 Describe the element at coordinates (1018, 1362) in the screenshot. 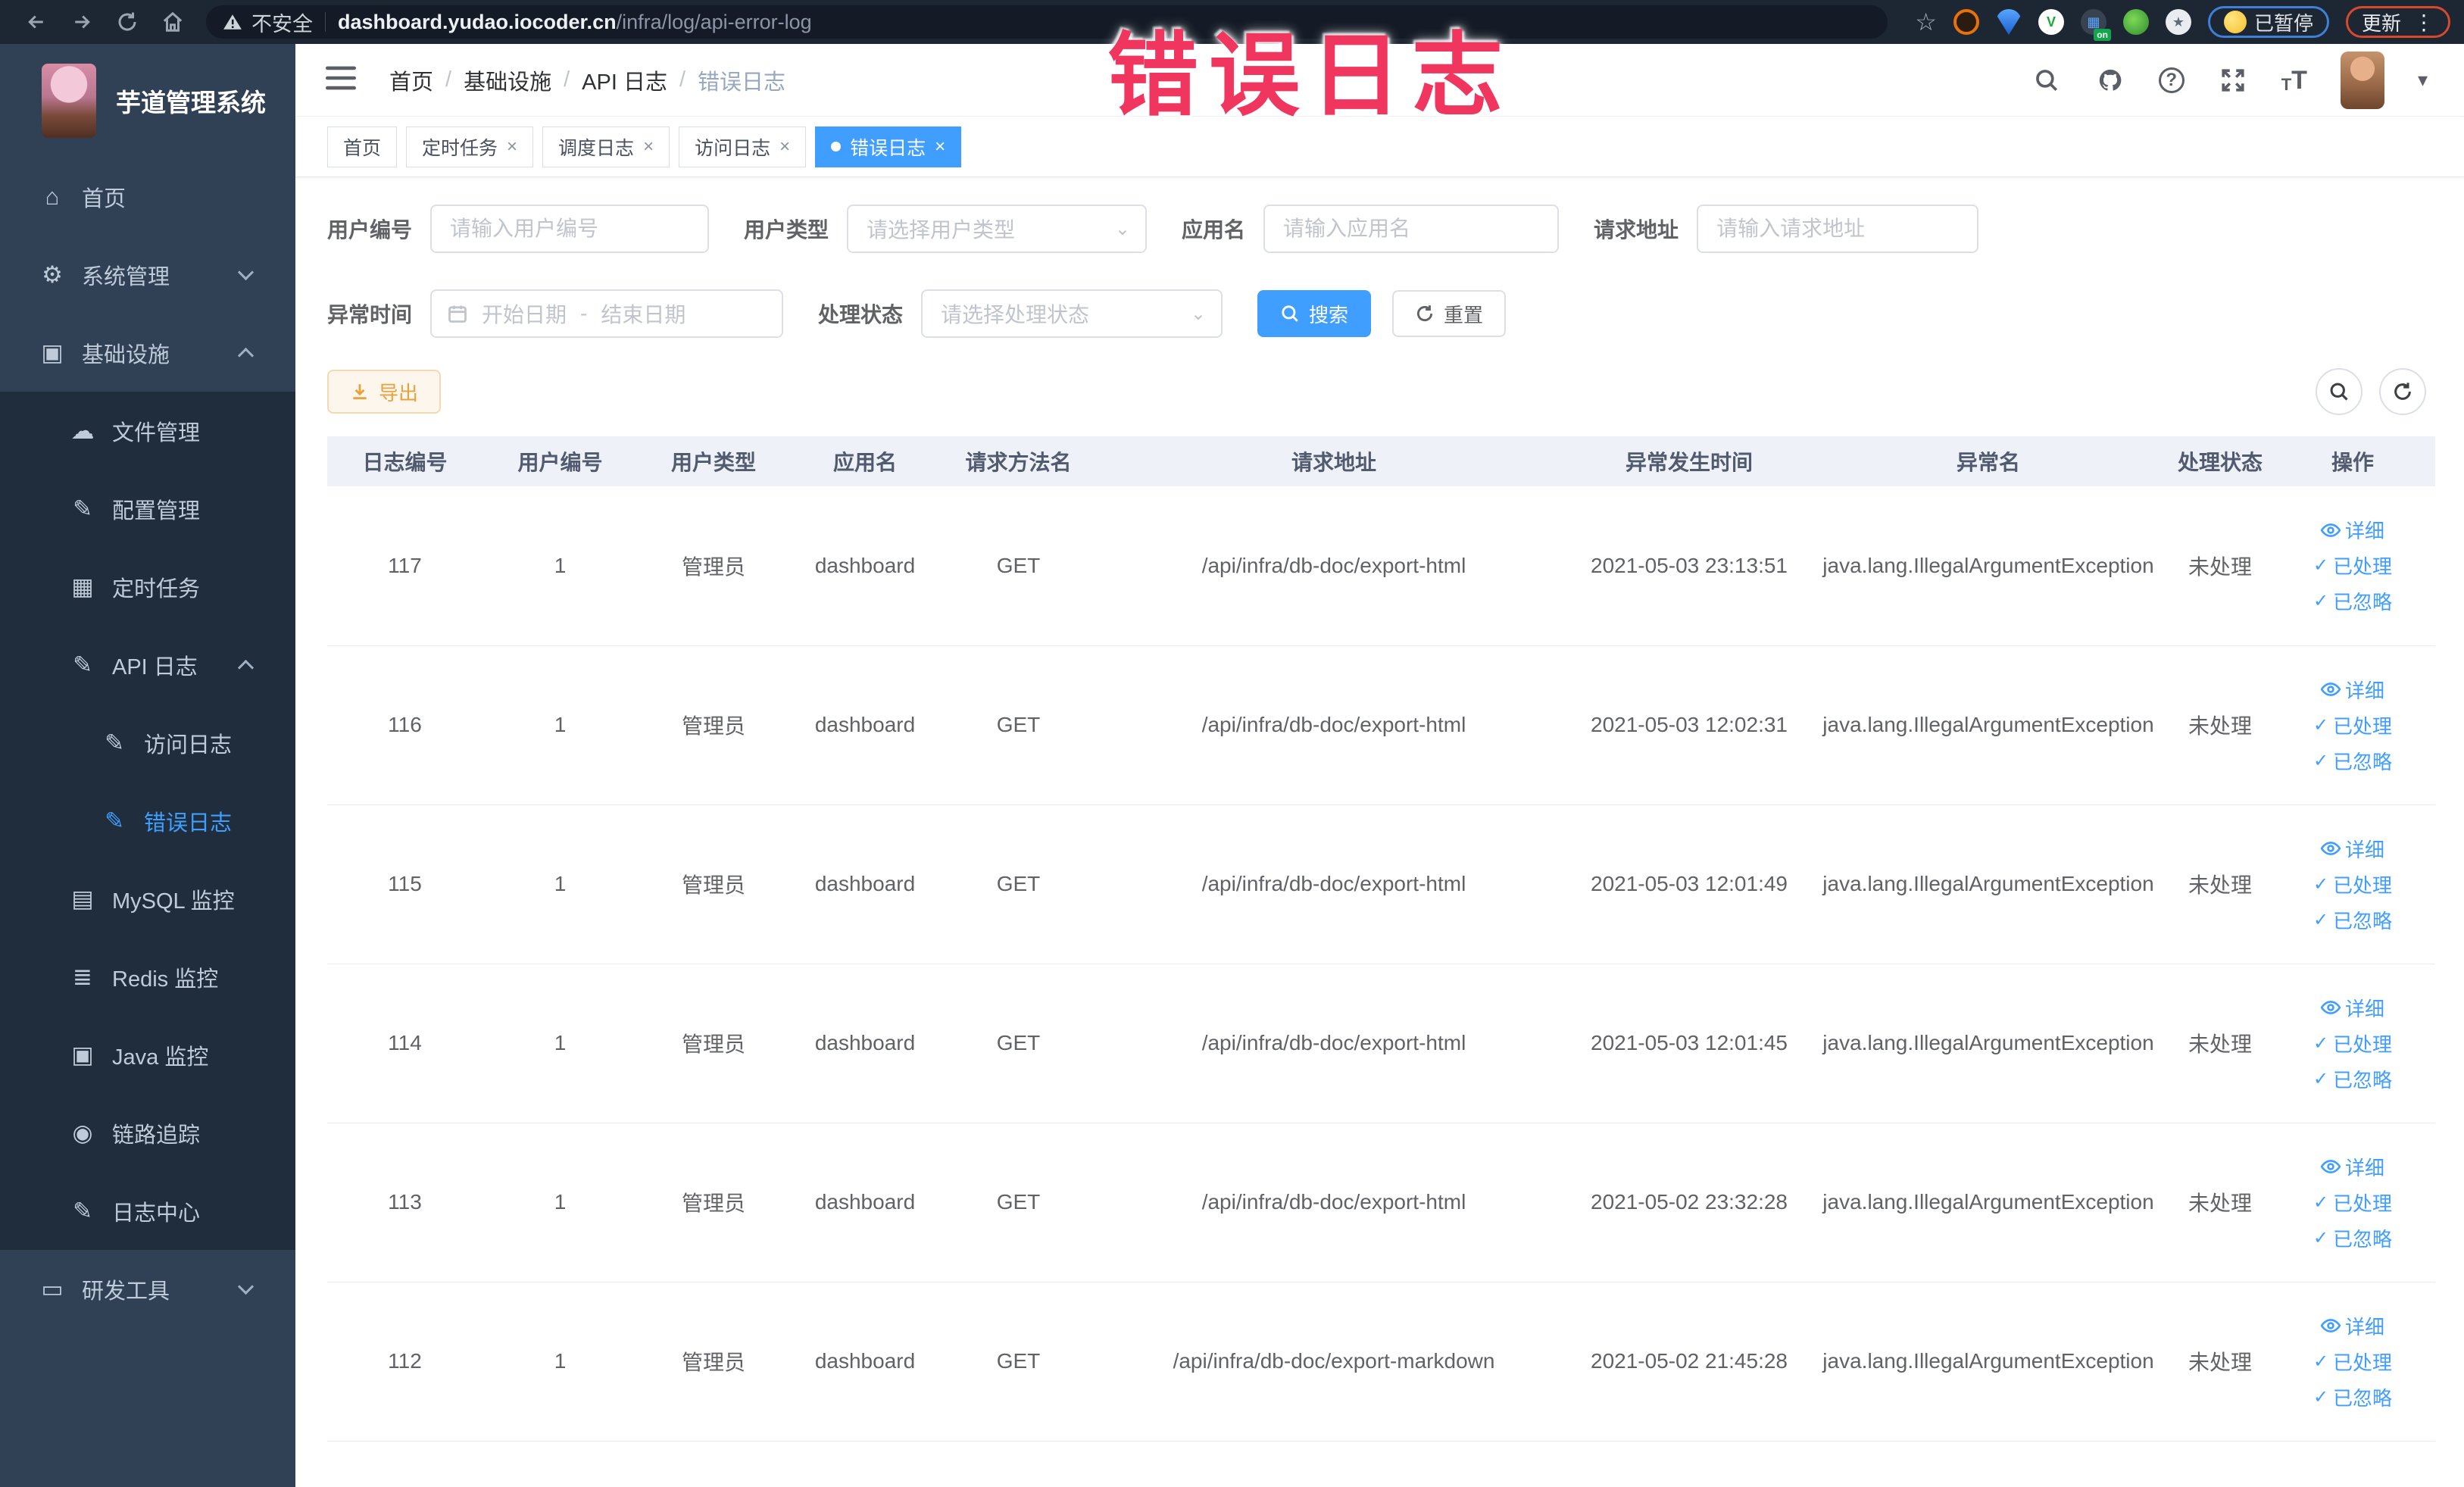

I see `method-cell: GET` at that location.